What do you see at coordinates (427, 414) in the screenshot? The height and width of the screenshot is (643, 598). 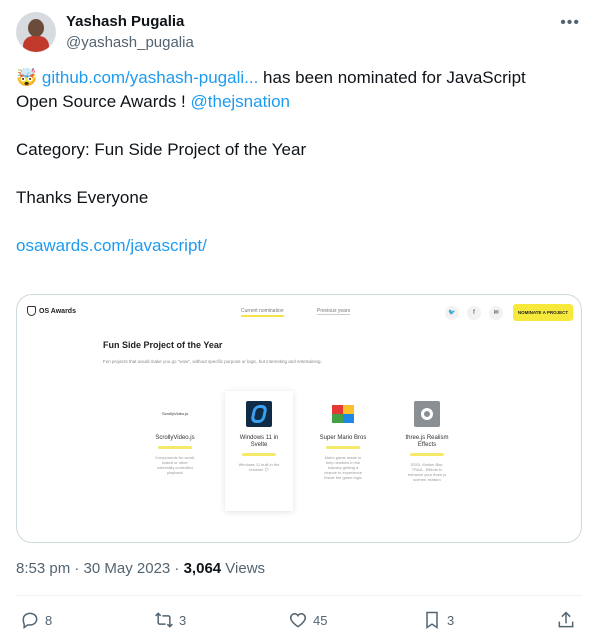 I see `github-logo-icon` at bounding box center [427, 414].